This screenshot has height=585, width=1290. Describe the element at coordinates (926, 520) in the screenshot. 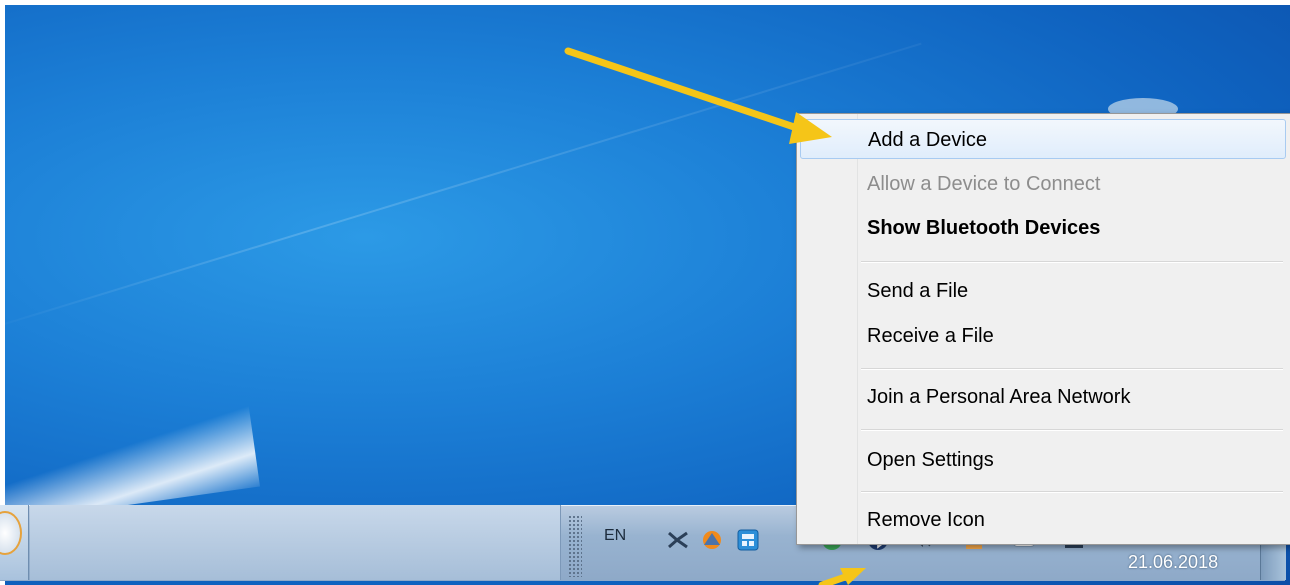

I see `menu-item-label: Remove Icon` at that location.